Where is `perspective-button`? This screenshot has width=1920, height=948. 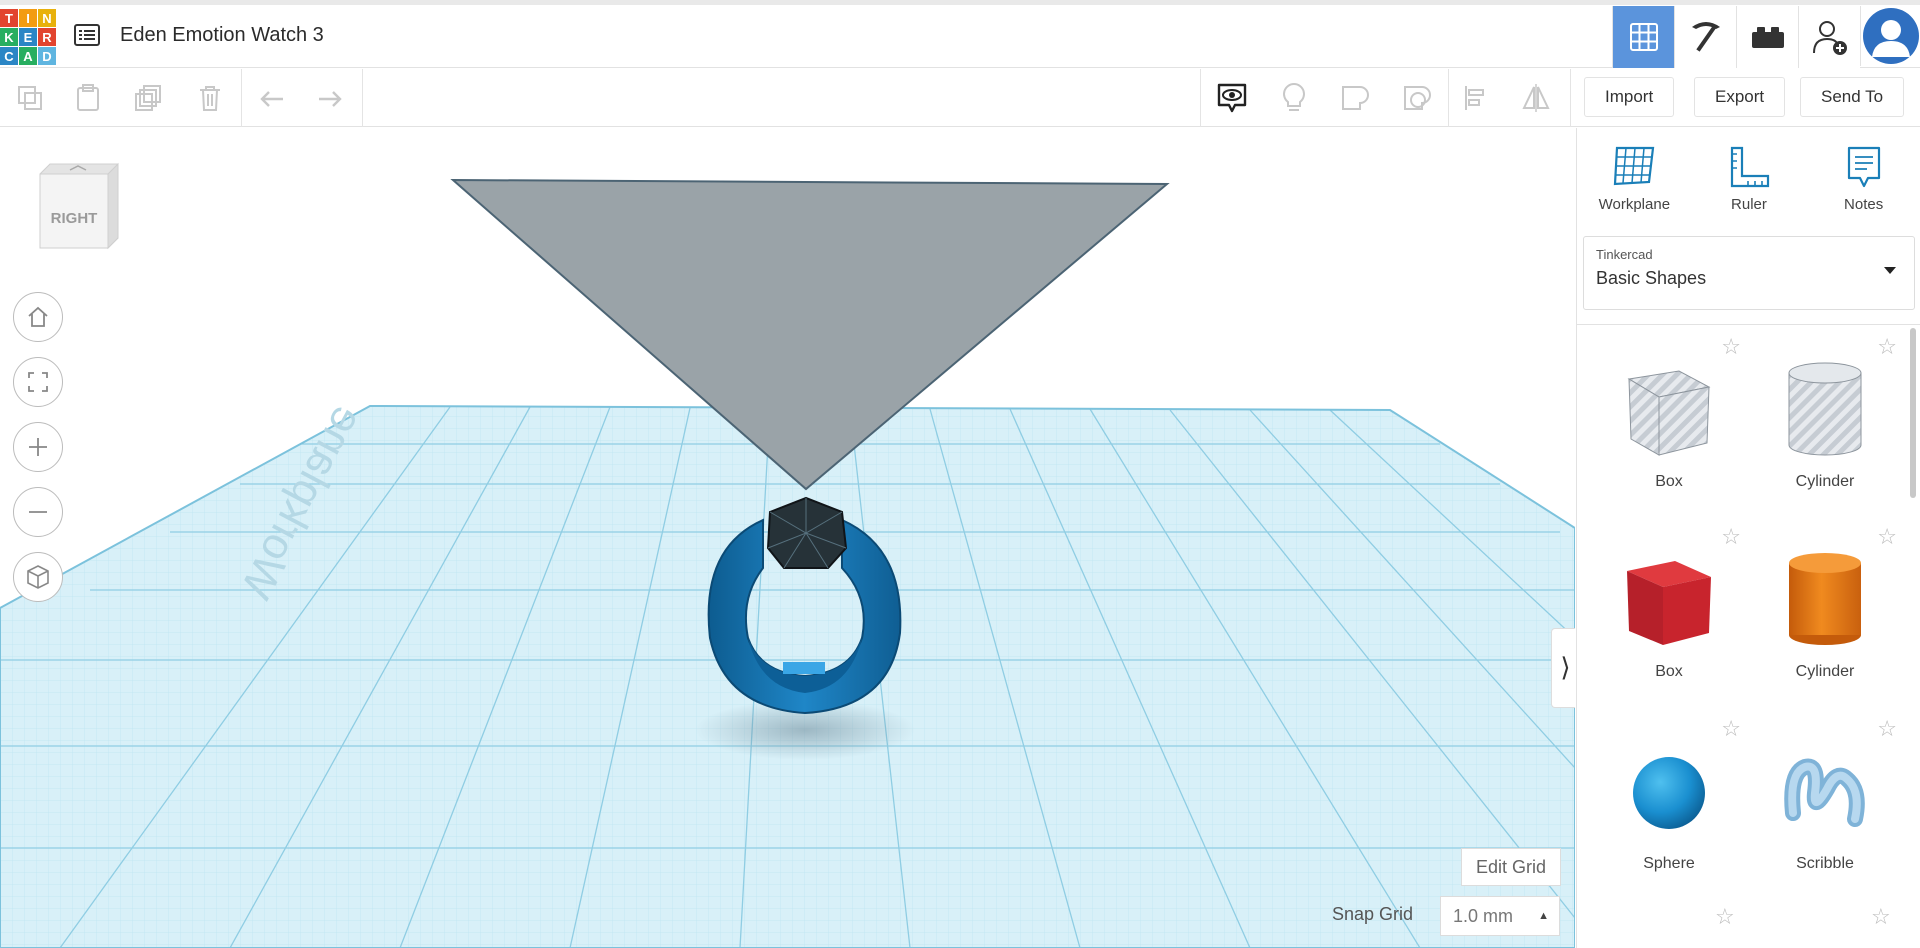
perspective-button is located at coordinates (38, 577).